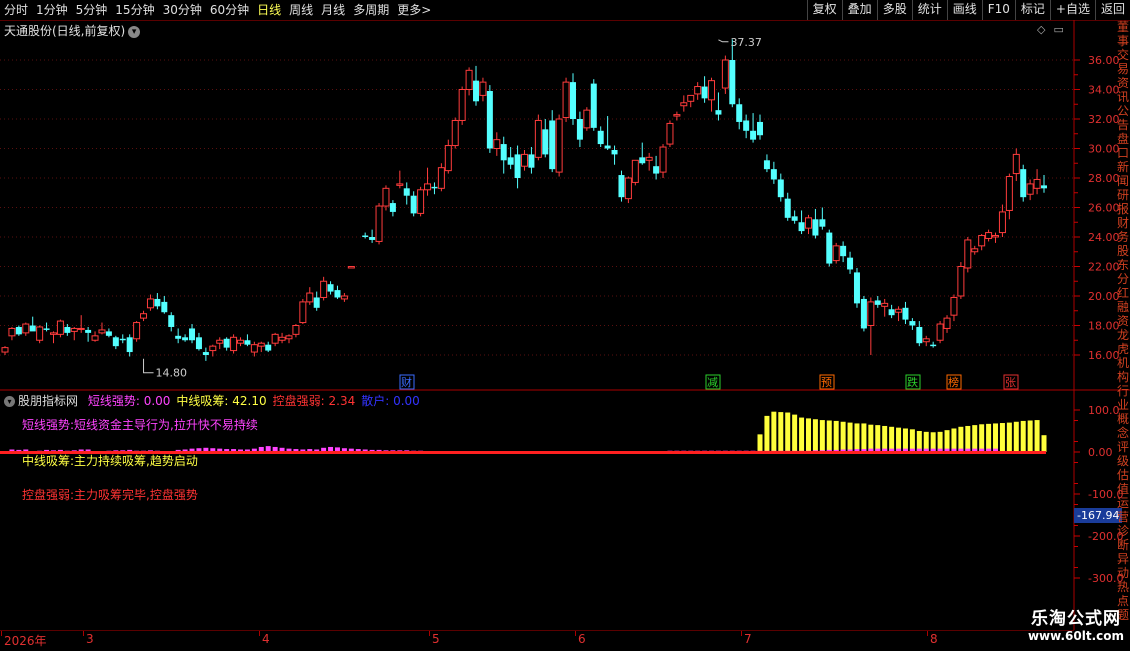 The image size is (1130, 651). What do you see at coordinates (414, 10) in the screenshot?
I see `period-tab: 更多>` at bounding box center [414, 10].